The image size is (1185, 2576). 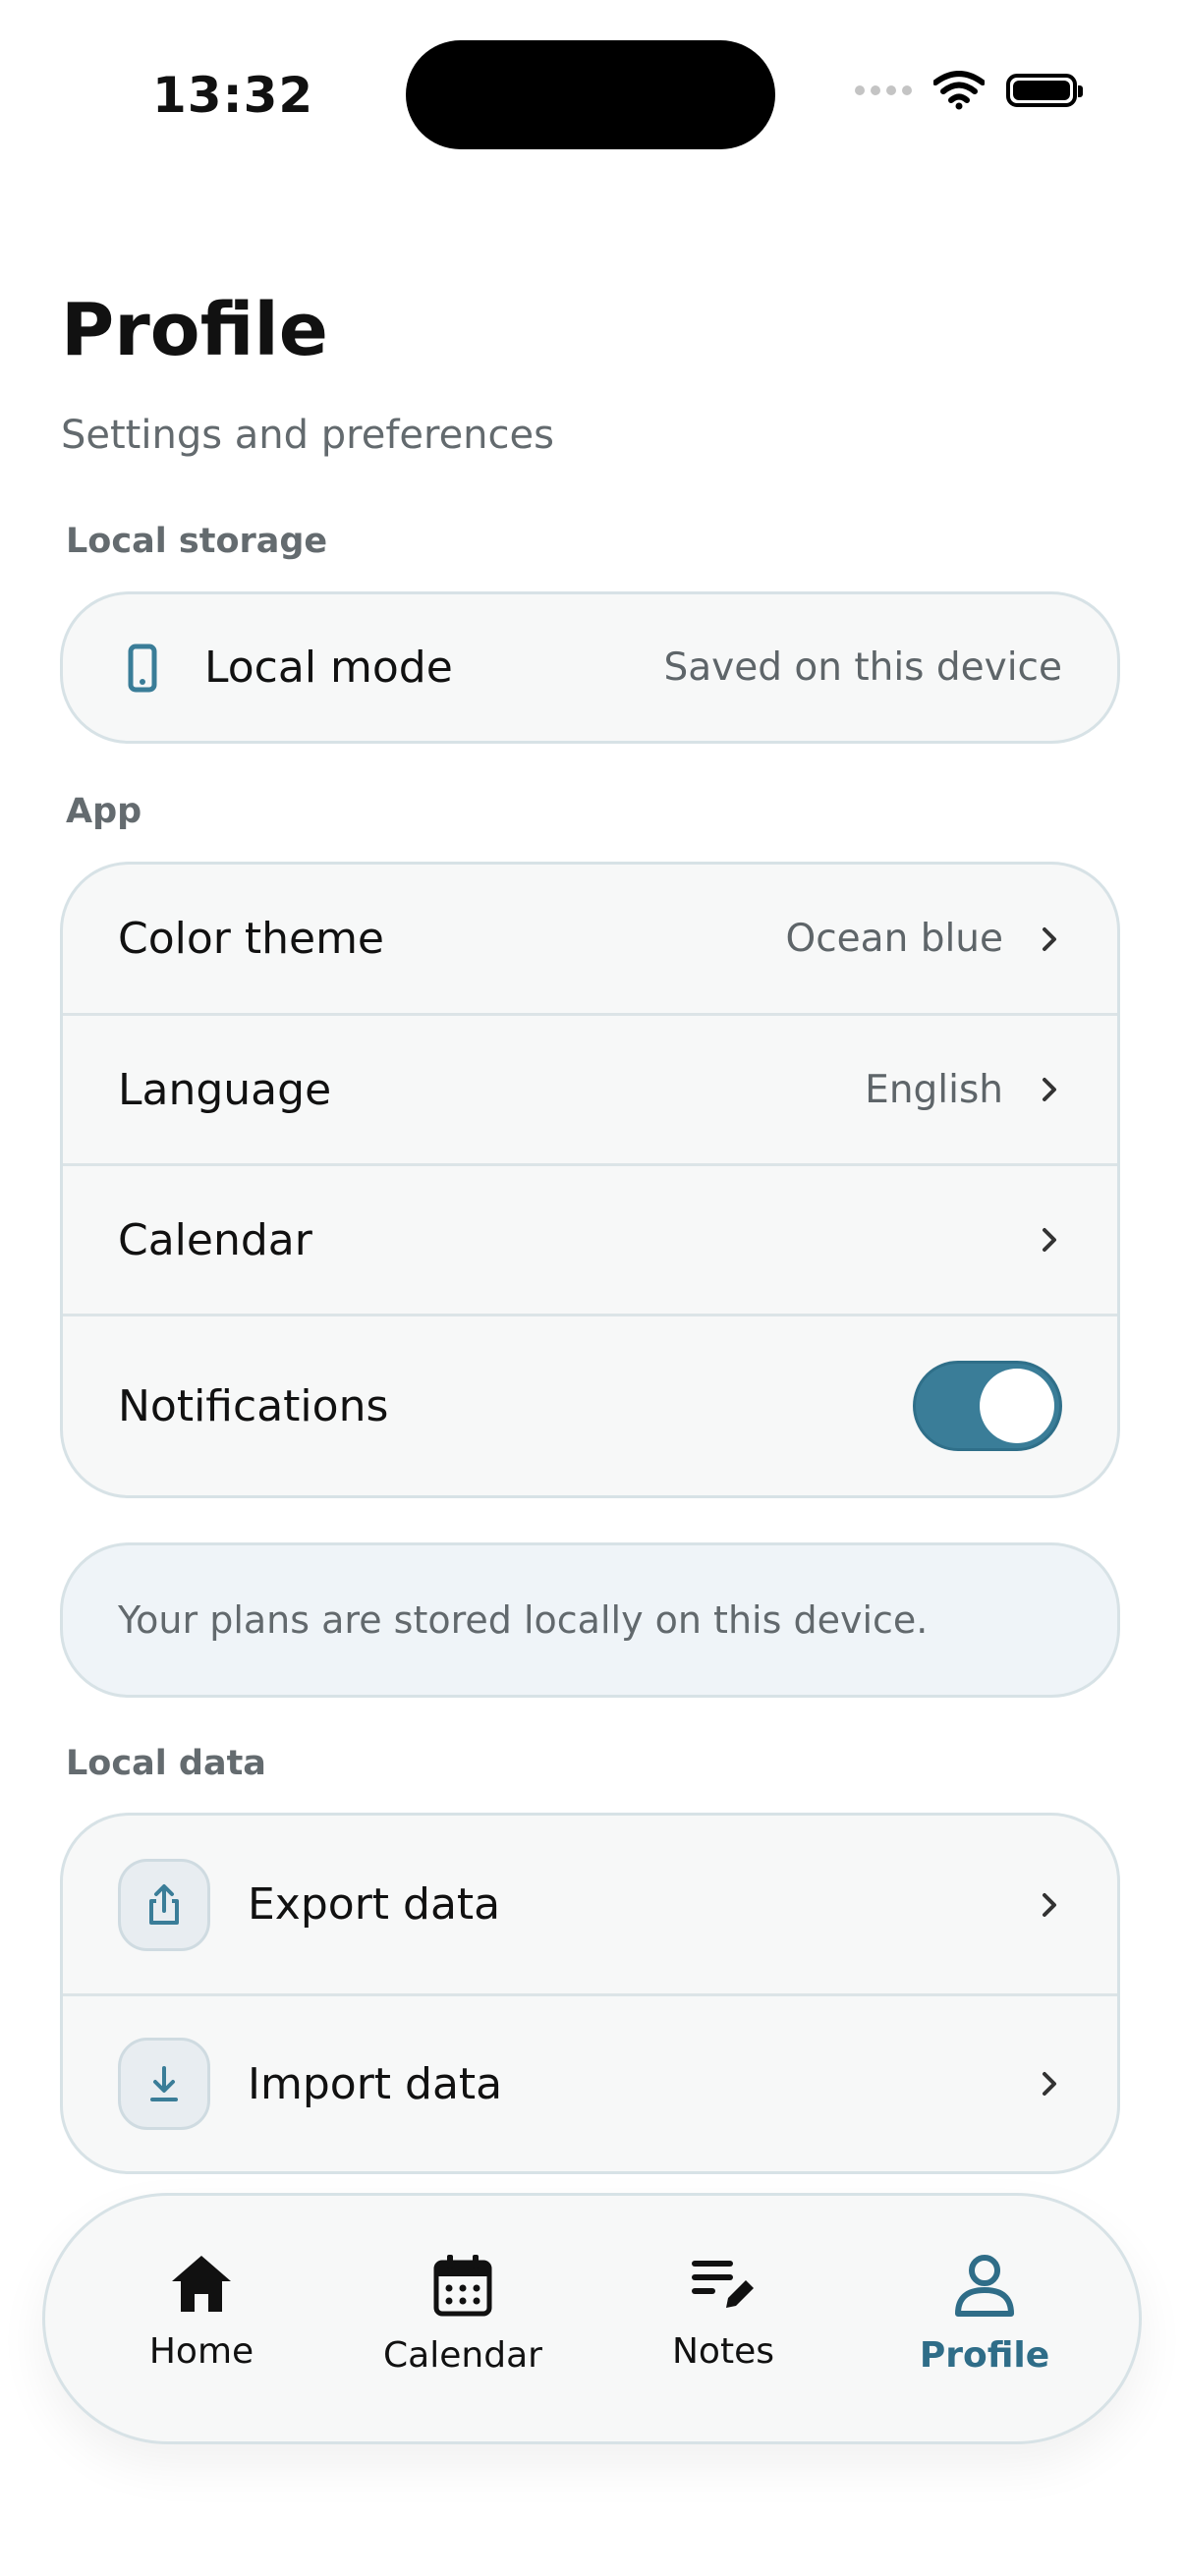 What do you see at coordinates (233, 95) in the screenshot?
I see `status-time: 13:32` at bounding box center [233, 95].